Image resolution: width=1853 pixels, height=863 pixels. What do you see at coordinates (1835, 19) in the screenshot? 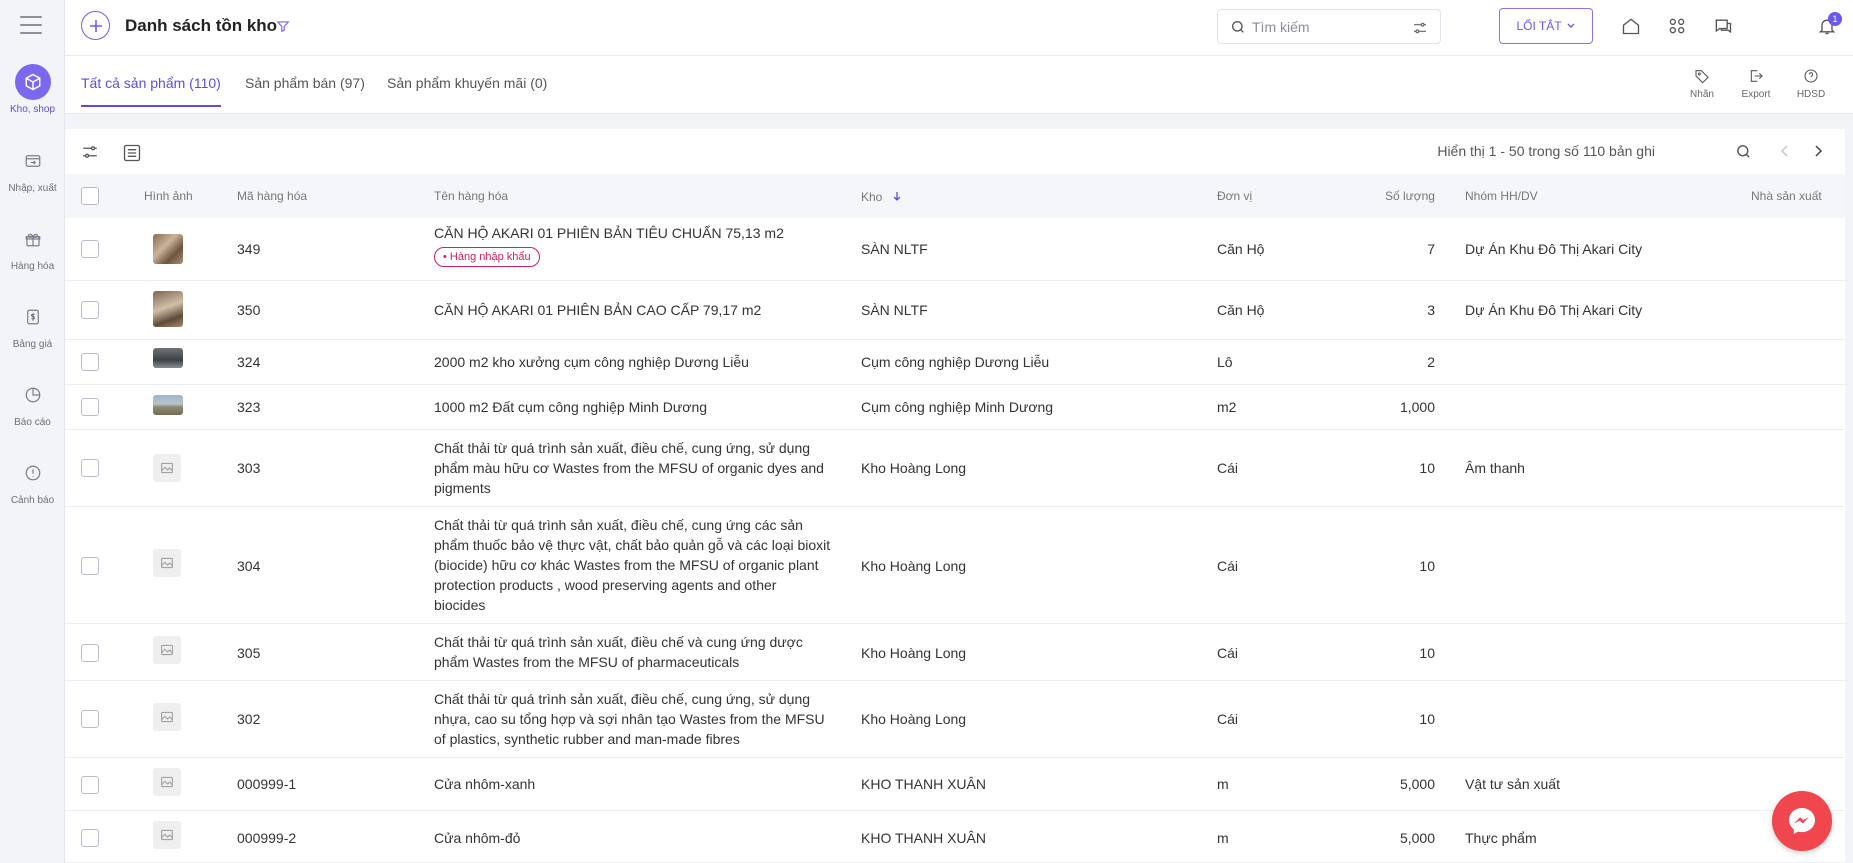
I see `notification-badge: 1` at bounding box center [1835, 19].